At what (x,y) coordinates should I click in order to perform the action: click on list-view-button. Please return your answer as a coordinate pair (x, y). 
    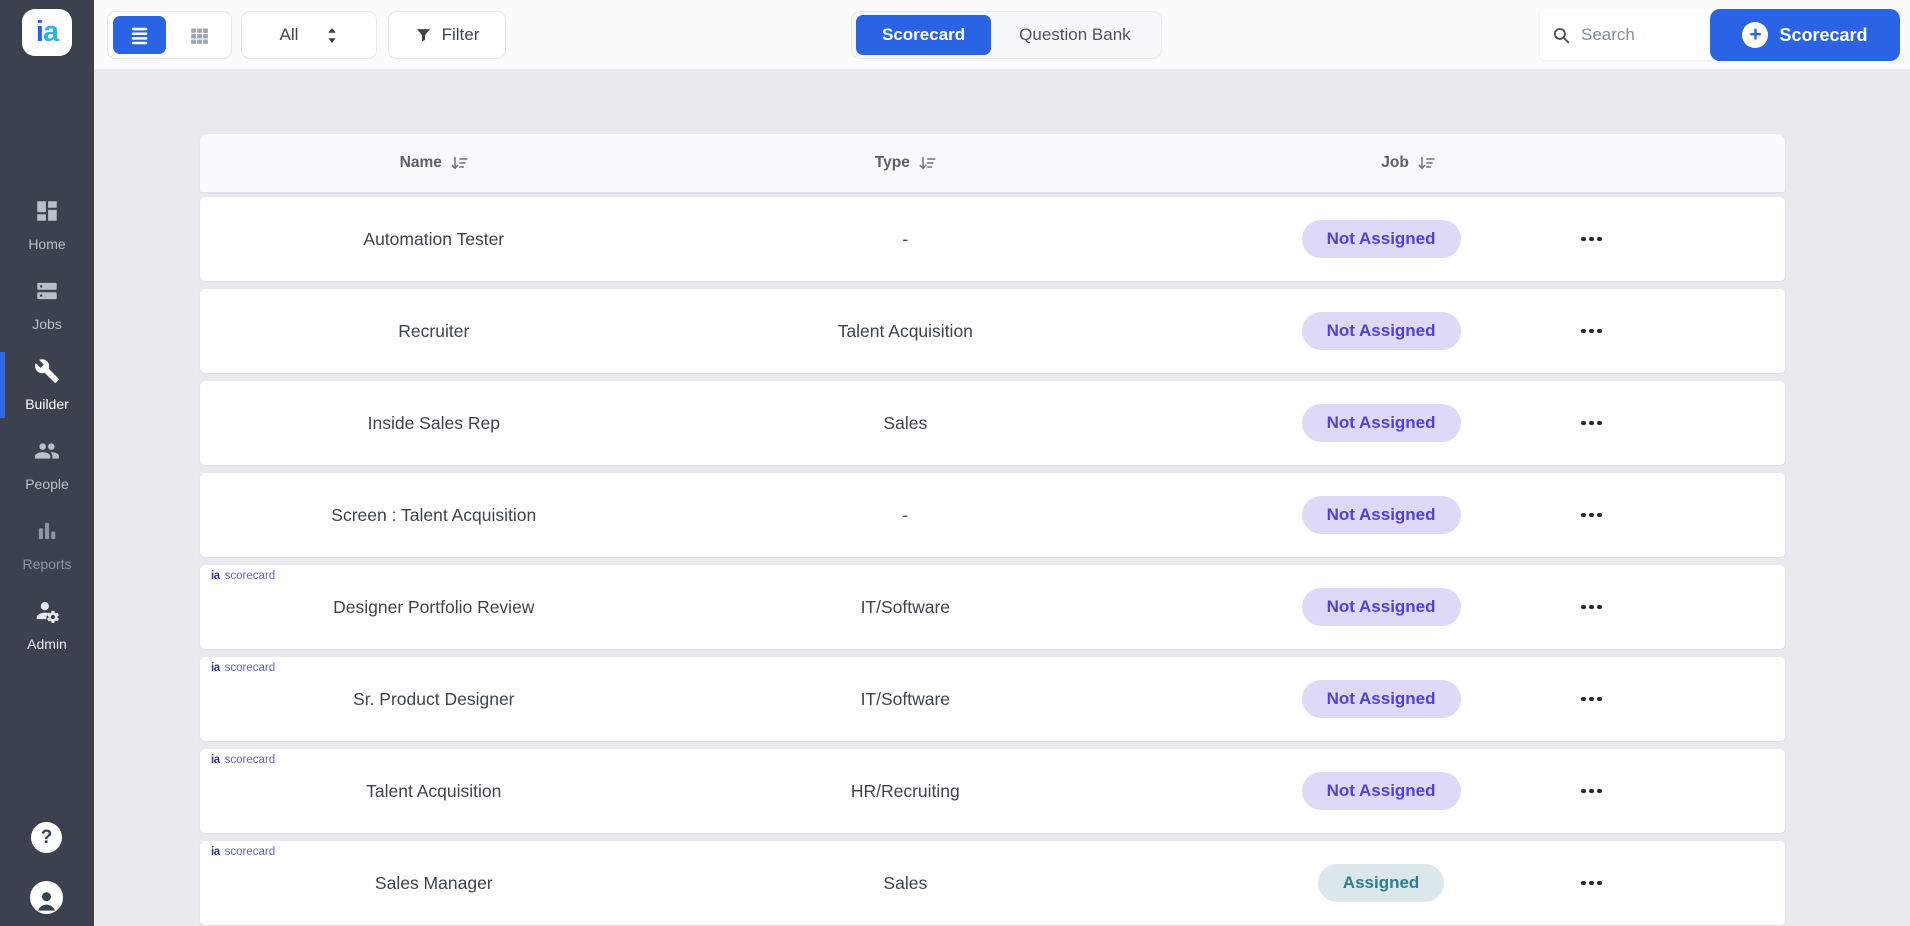
    Looking at the image, I should click on (139, 35).